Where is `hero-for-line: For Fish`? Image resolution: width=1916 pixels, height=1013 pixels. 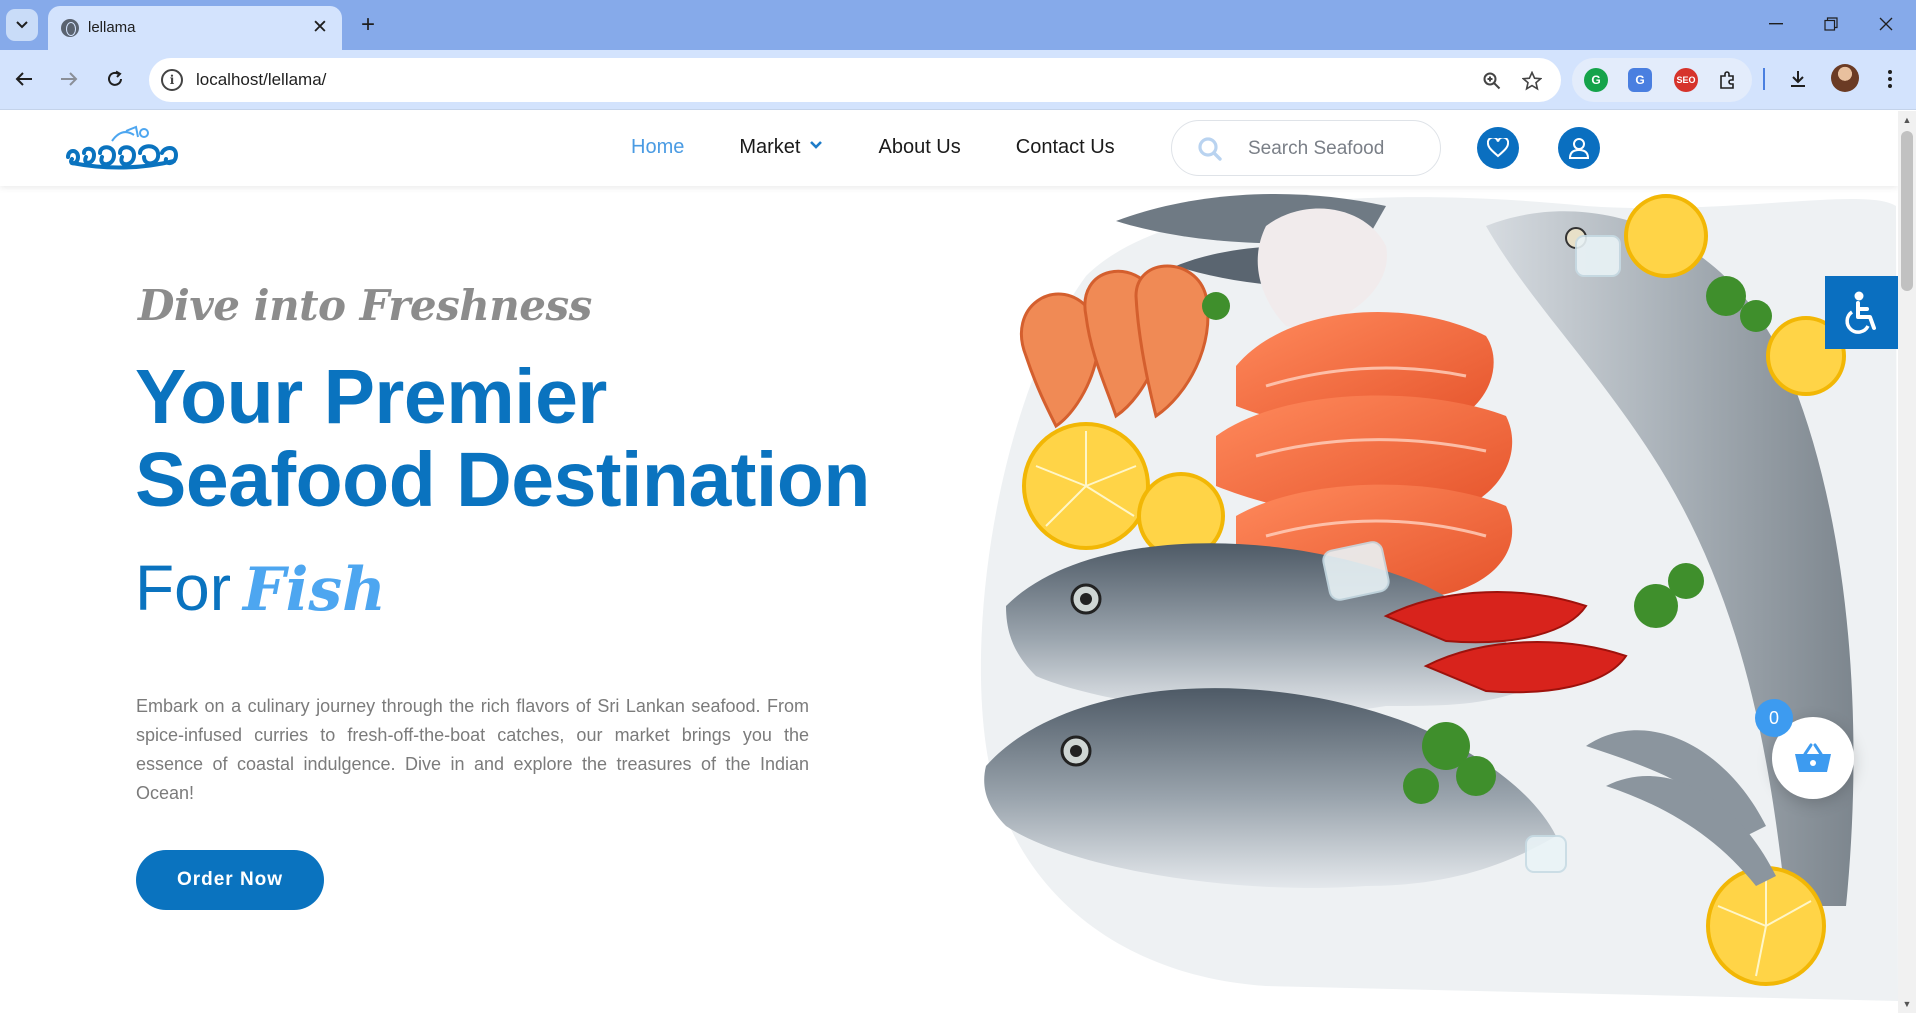 hero-for-line: For Fish is located at coordinates (260, 588).